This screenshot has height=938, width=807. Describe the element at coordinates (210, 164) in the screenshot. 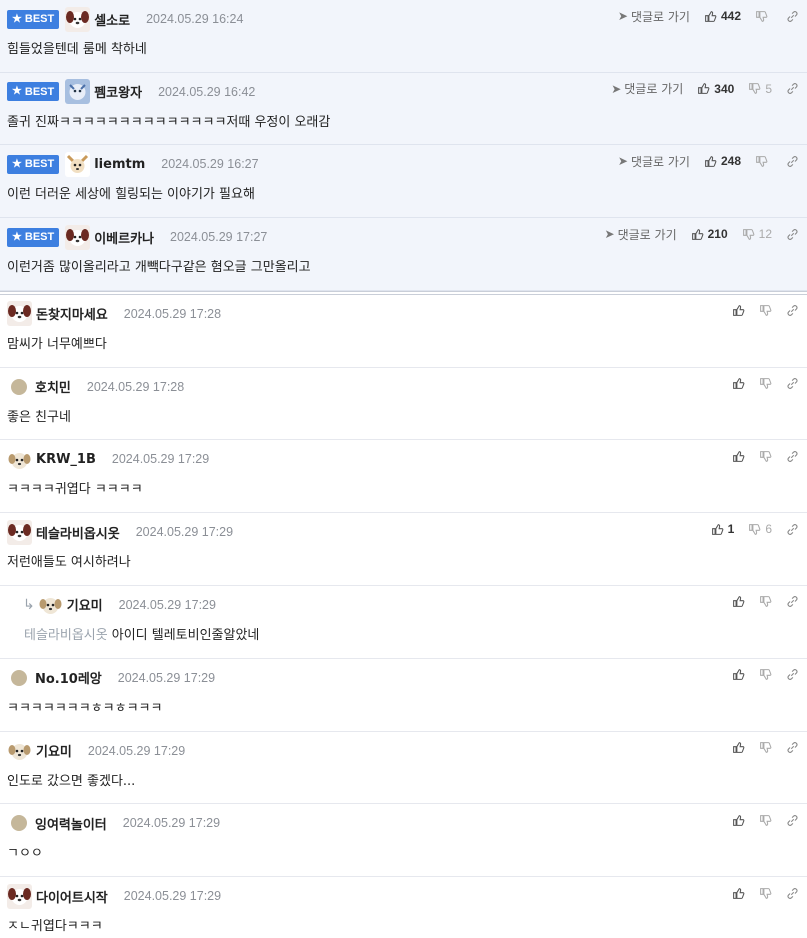

I see `comment-date: 2024.05.29 16:27` at that location.